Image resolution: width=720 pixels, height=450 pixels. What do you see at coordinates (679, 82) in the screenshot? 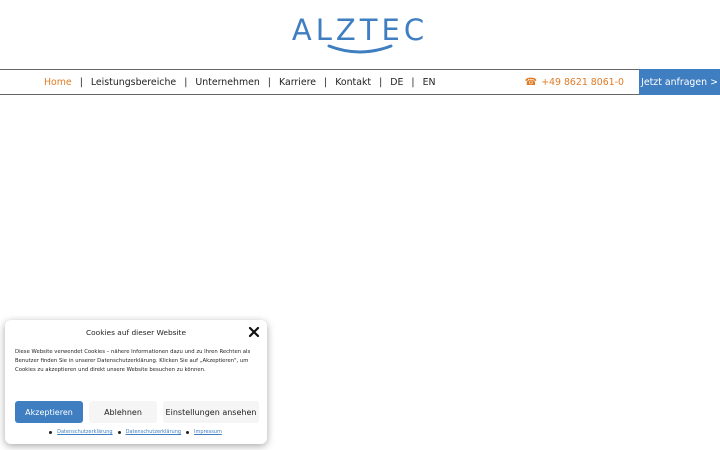
I see `request-button: Jetzt anfragen >` at bounding box center [679, 82].